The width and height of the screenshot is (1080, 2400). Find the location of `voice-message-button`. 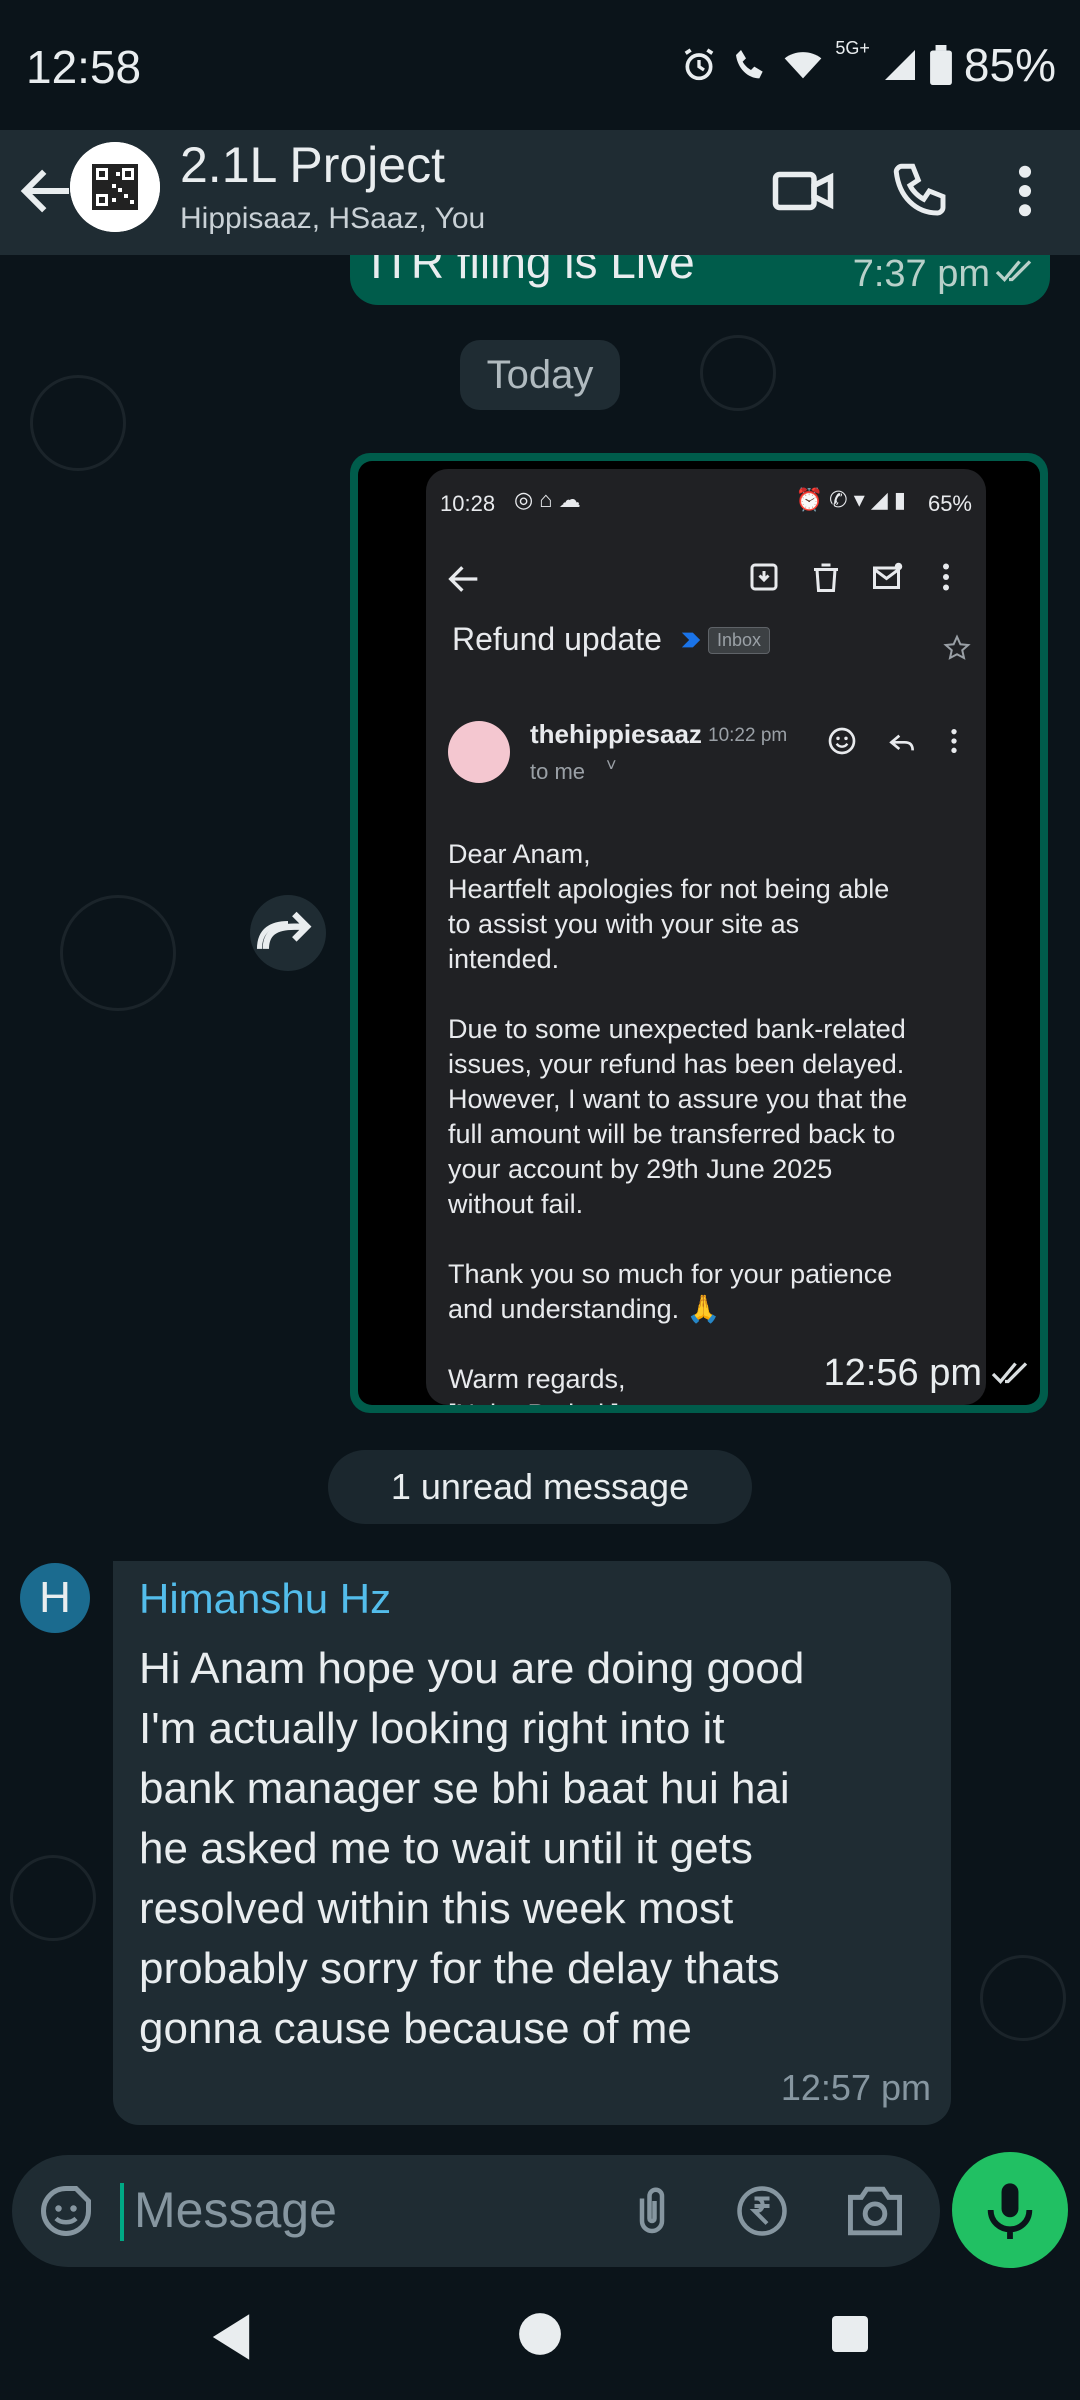

voice-message-button is located at coordinates (1010, 2210).